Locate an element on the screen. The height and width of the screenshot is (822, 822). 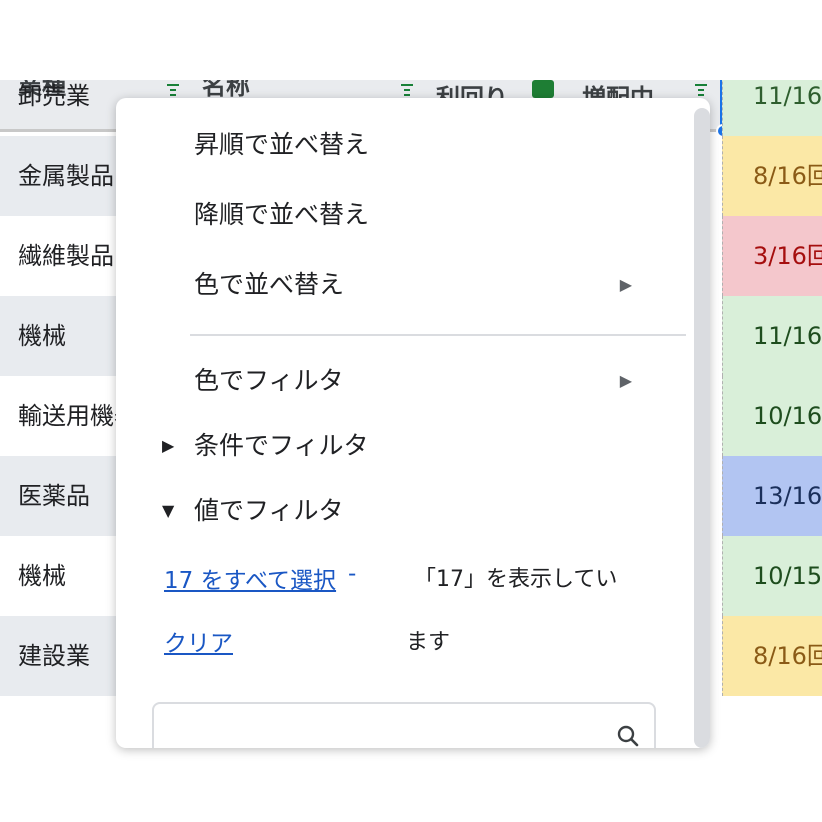
industry-cell: 卸売業 is located at coordinates (58, 108).